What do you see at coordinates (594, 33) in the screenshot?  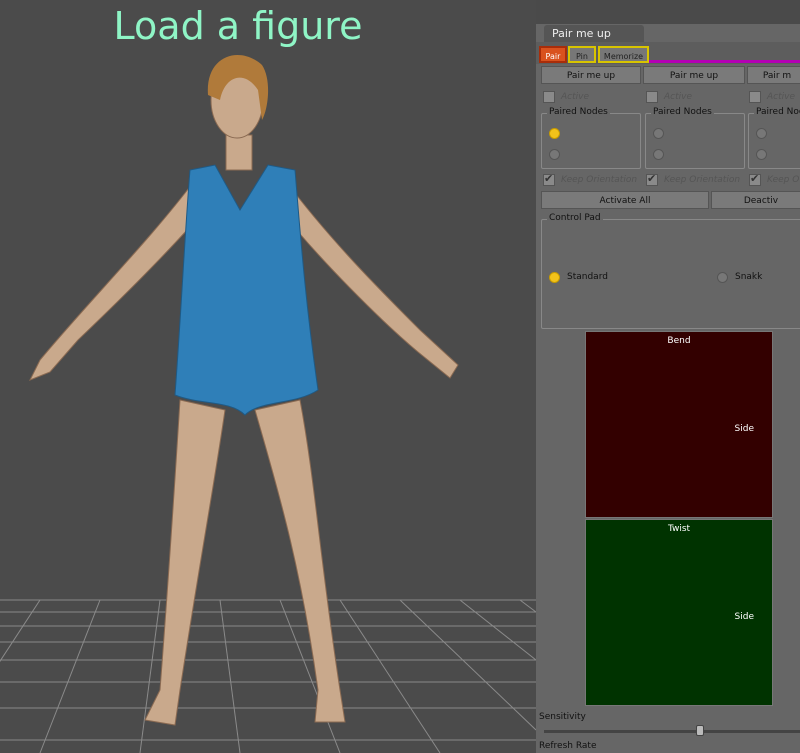 I see `panel-title-tab: Pair me up` at bounding box center [594, 33].